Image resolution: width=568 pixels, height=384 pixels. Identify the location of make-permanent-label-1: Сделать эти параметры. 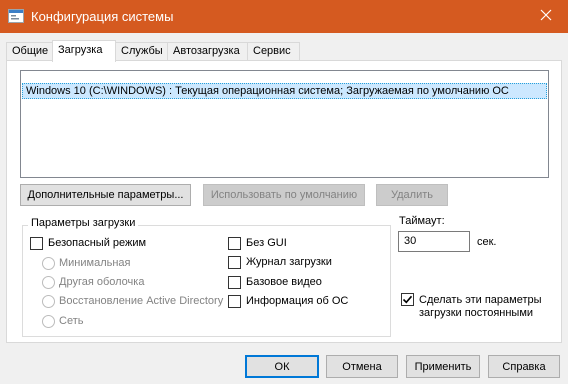
(480, 300).